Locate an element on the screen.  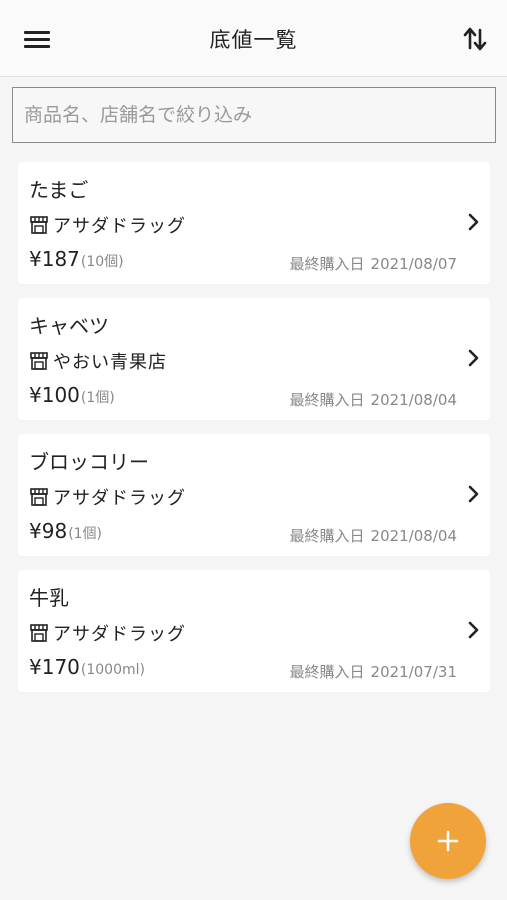
price-row: ¥98 (1個) is located at coordinates (65, 531).